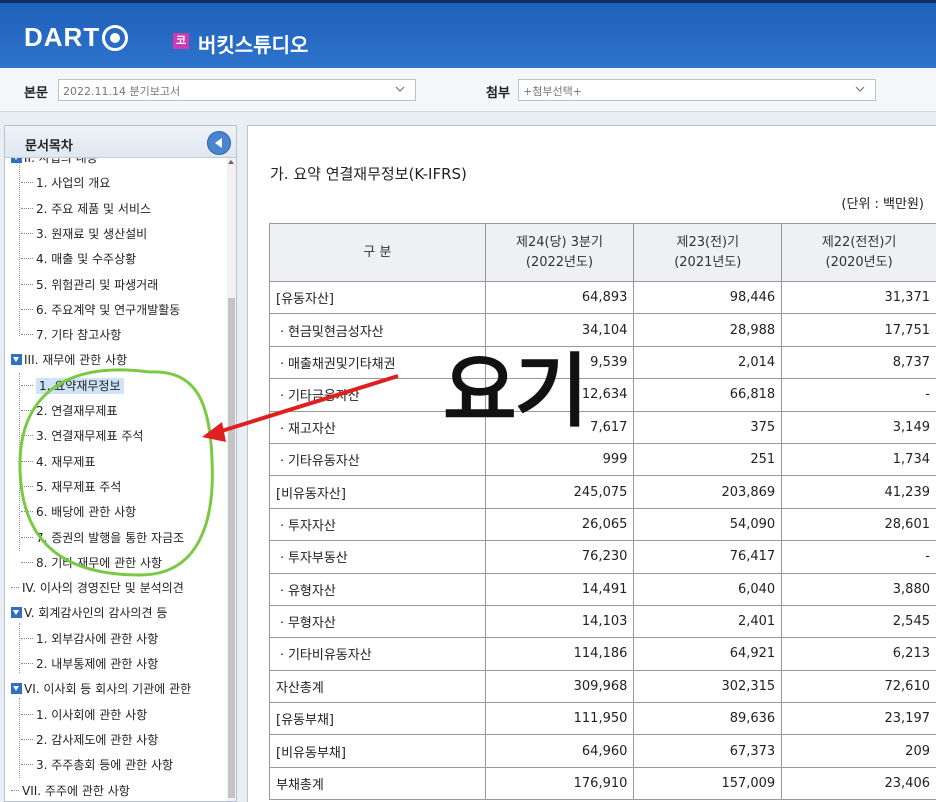  Describe the element at coordinates (231, 548) in the screenshot. I see `scroll-thumb` at that location.